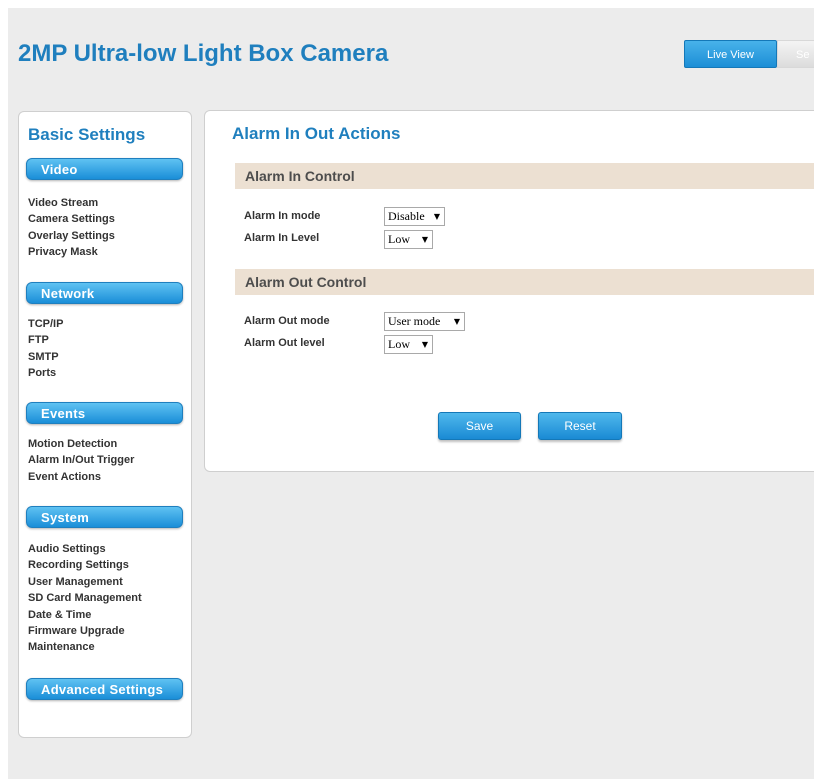  Describe the element at coordinates (104, 413) in the screenshot. I see `sidebar-section-events: Events` at that location.